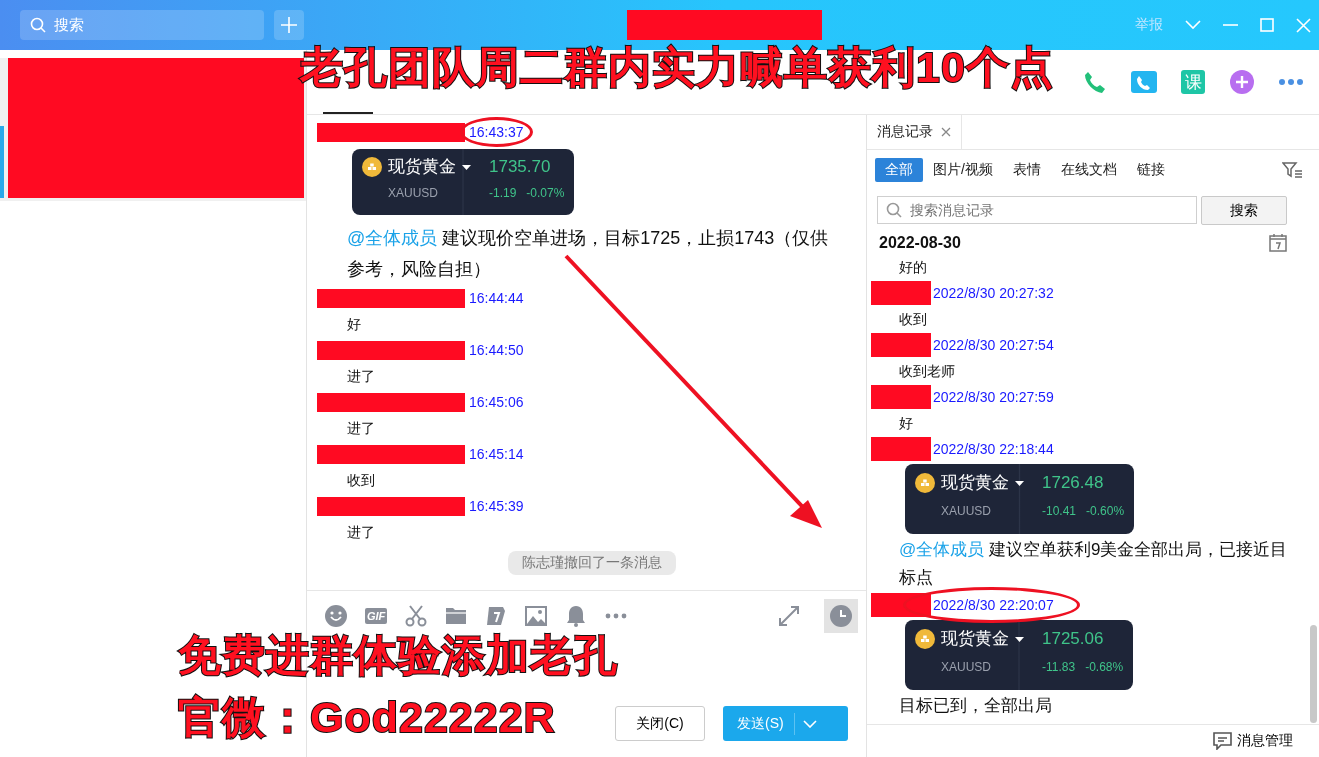  What do you see at coordinates (1094, 564) in the screenshot?
I see `message-text: @全体成员 建议空单获利9美金全部出局，已接近目标点` at bounding box center [1094, 564].